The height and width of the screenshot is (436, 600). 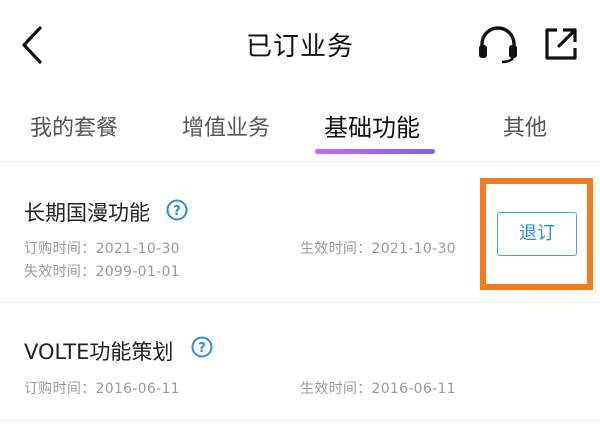 I want to click on tab-value-added: 增值业务, so click(x=226, y=126).